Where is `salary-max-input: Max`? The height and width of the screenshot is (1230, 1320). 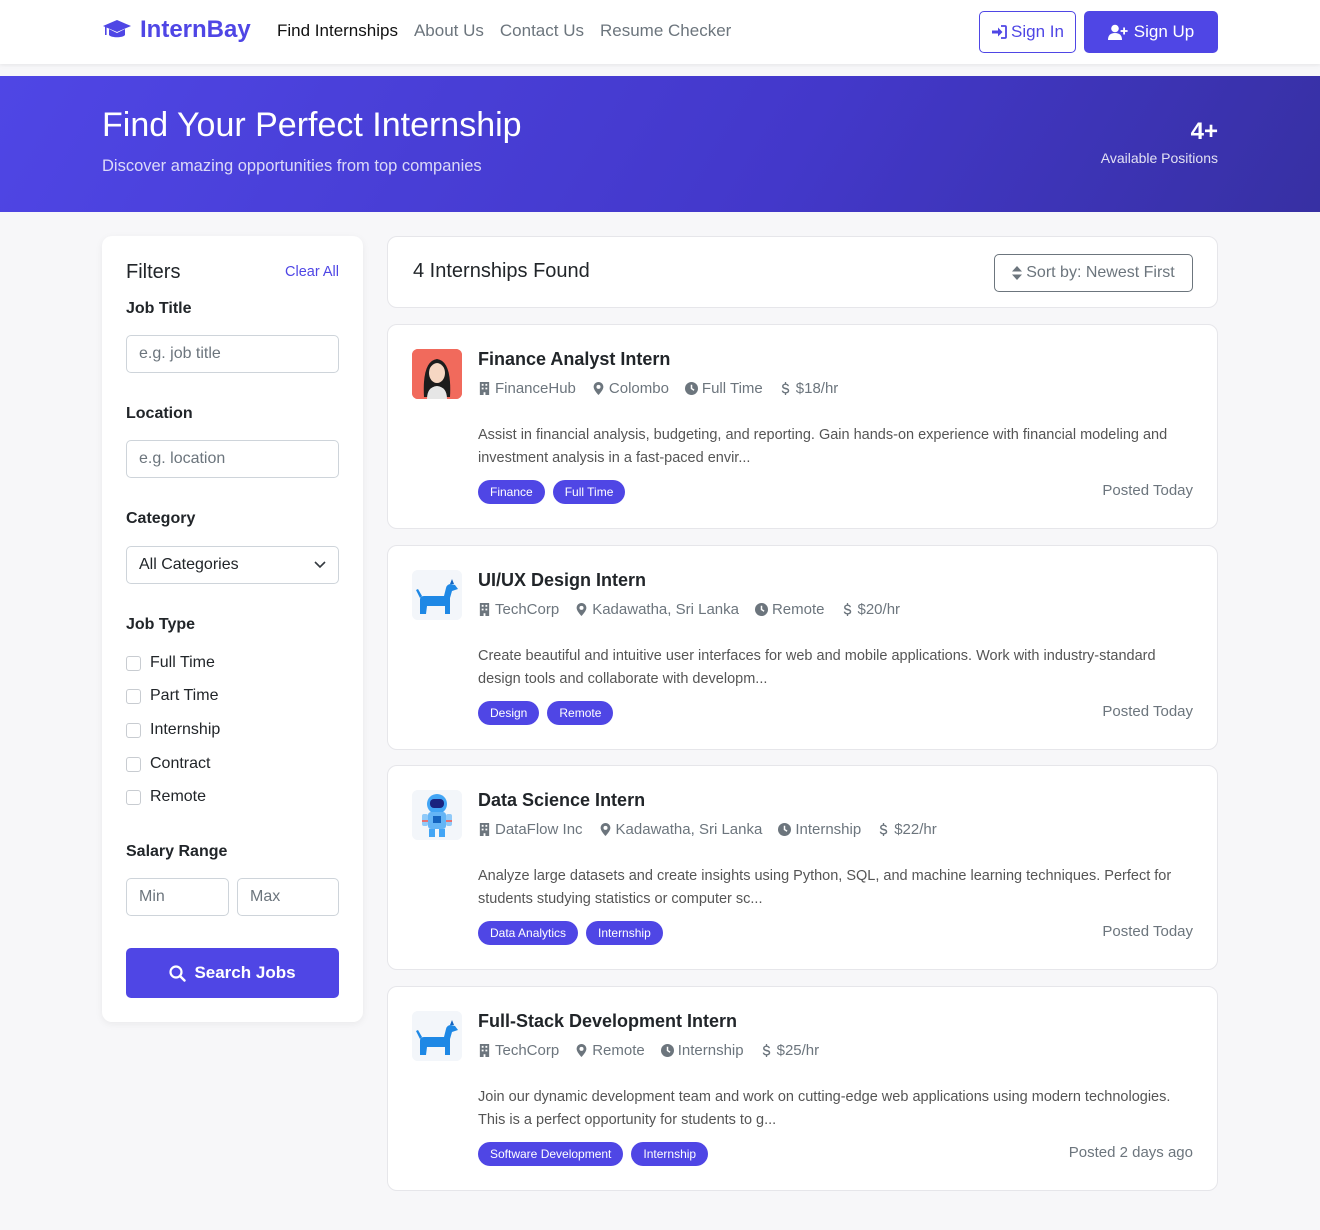
salary-max-input: Max is located at coordinates (288, 897).